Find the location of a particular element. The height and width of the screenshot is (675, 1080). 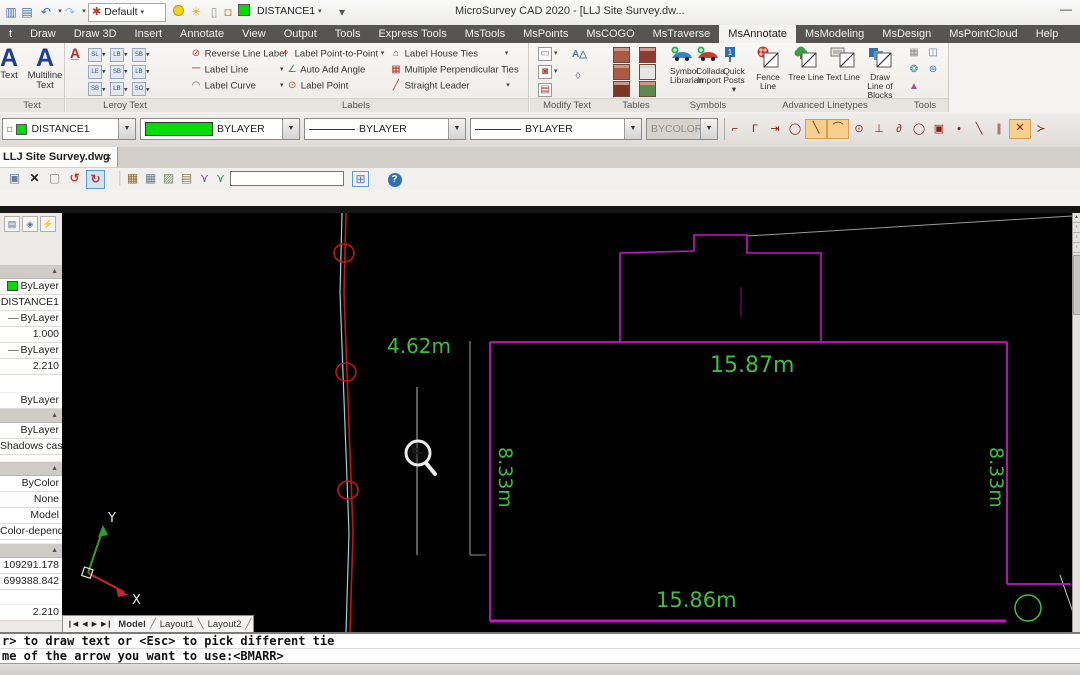

tab-draw: Draw is located at coordinates (43, 34).